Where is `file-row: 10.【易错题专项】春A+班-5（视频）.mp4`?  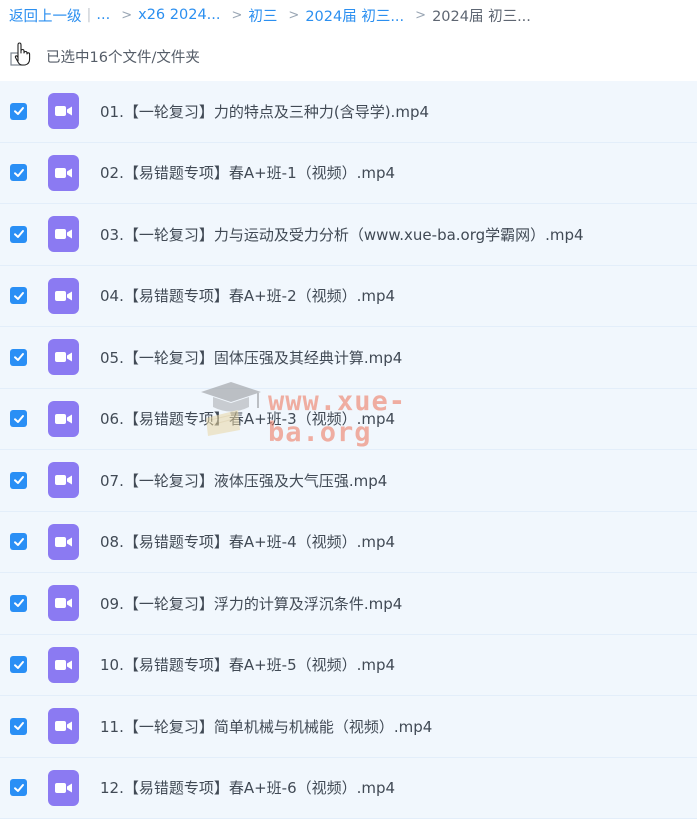
file-row: 10.【易错题专项】春A+班-5（视频）.mp4 is located at coordinates (348, 666).